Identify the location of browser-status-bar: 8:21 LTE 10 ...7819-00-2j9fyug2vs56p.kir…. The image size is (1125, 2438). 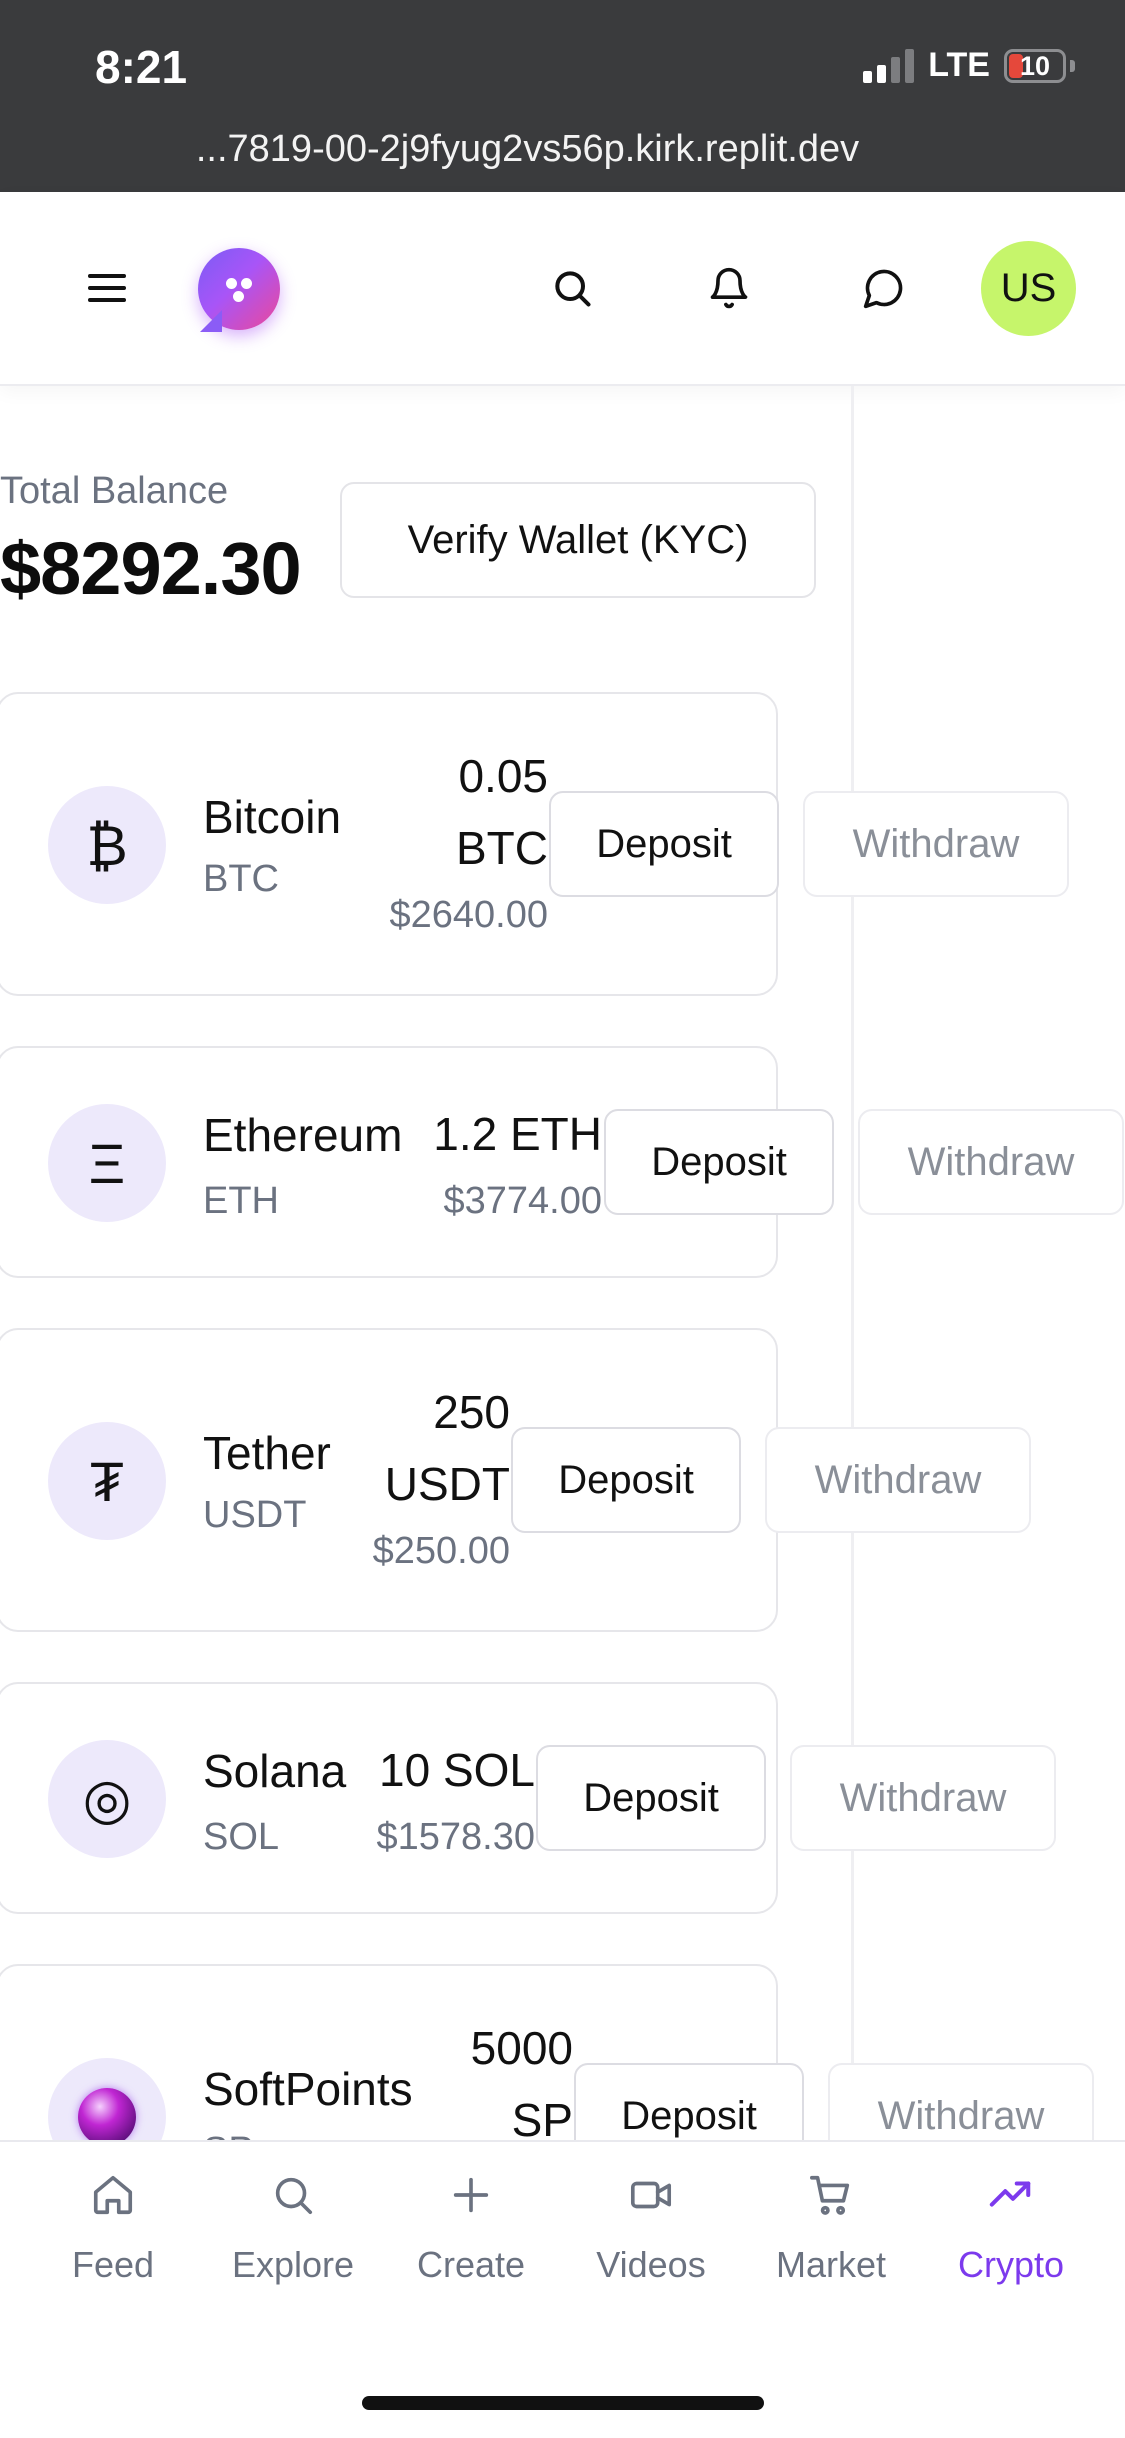
(562, 96).